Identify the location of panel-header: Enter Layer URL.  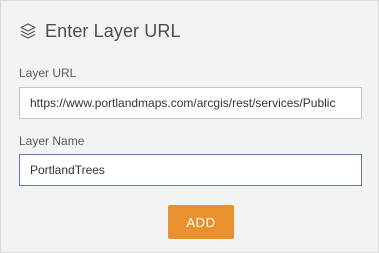
(100, 31).